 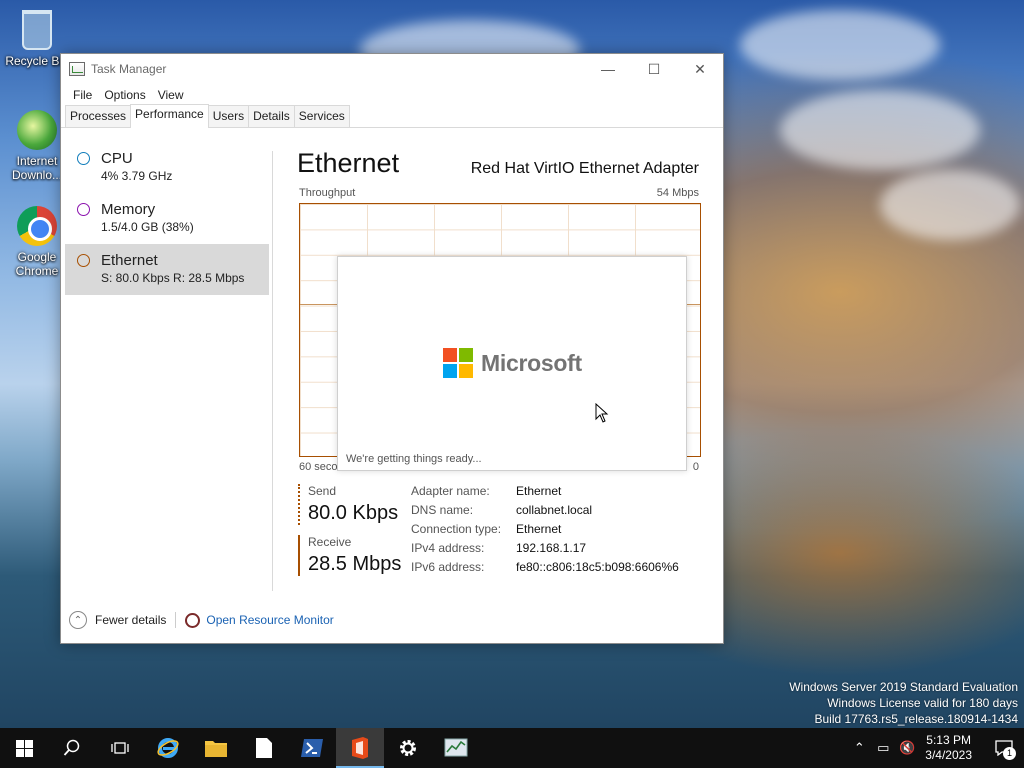 What do you see at coordinates (193, 620) in the screenshot?
I see `resource-monitor-icon` at bounding box center [193, 620].